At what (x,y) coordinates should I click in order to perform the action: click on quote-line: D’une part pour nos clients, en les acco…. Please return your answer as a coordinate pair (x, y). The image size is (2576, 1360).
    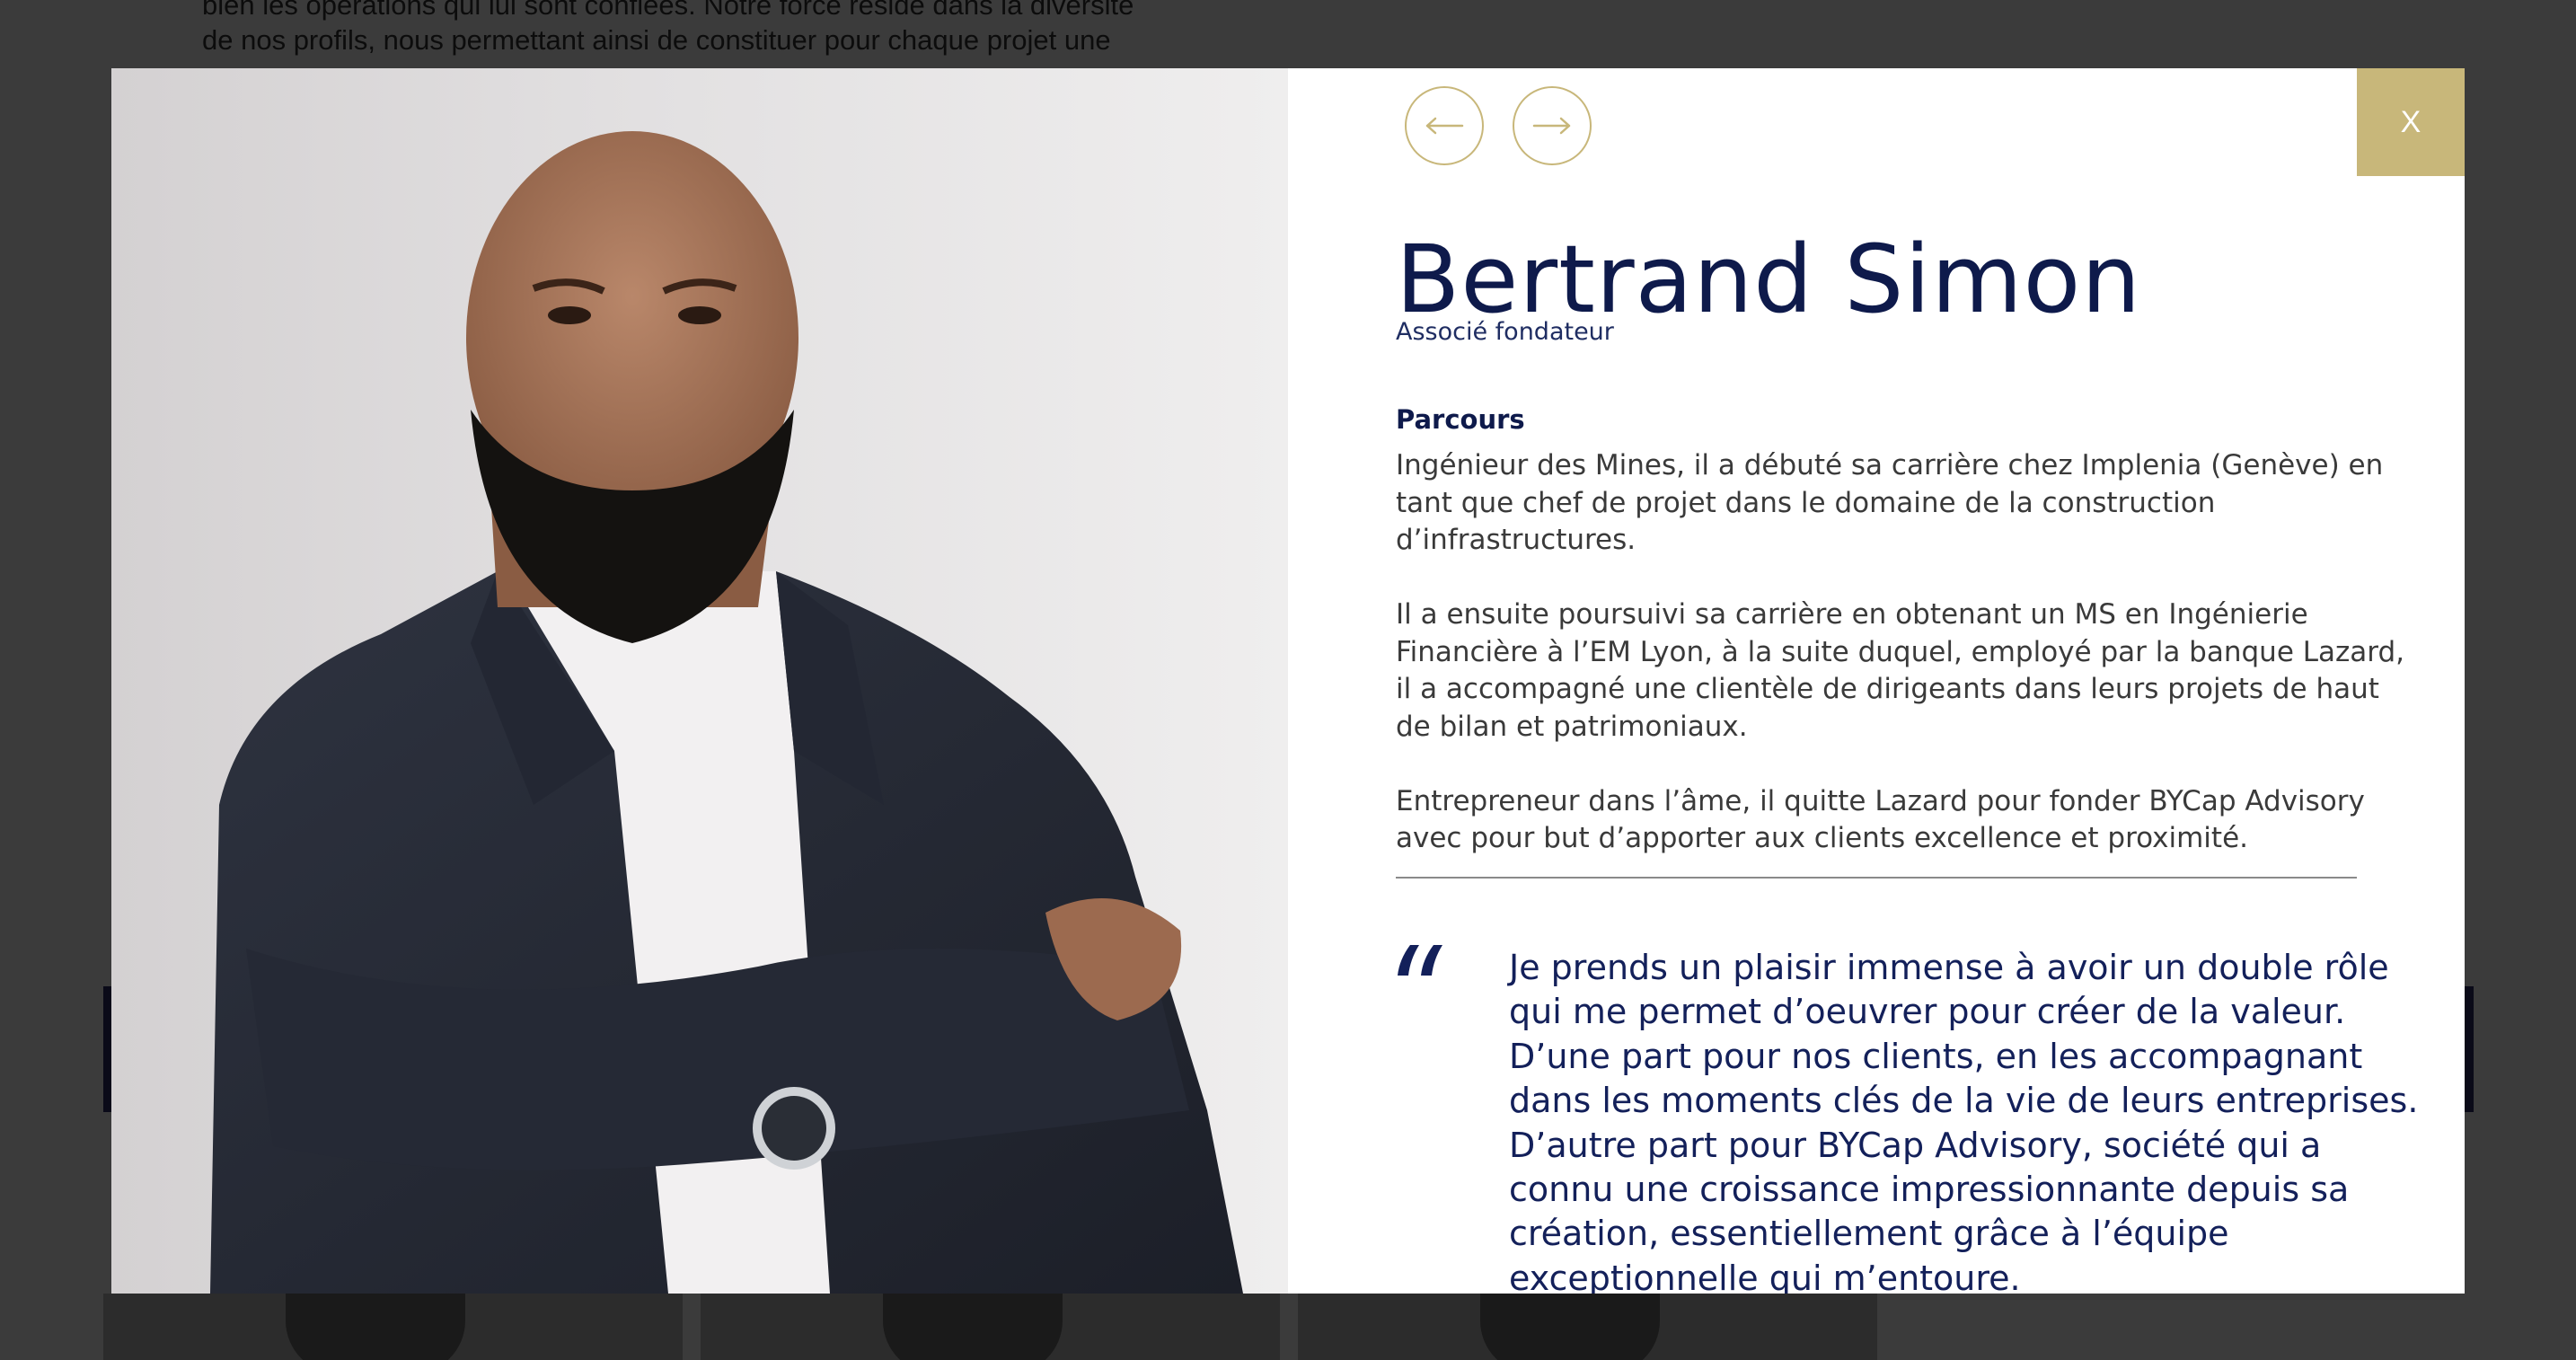
    Looking at the image, I should click on (1936, 1056).